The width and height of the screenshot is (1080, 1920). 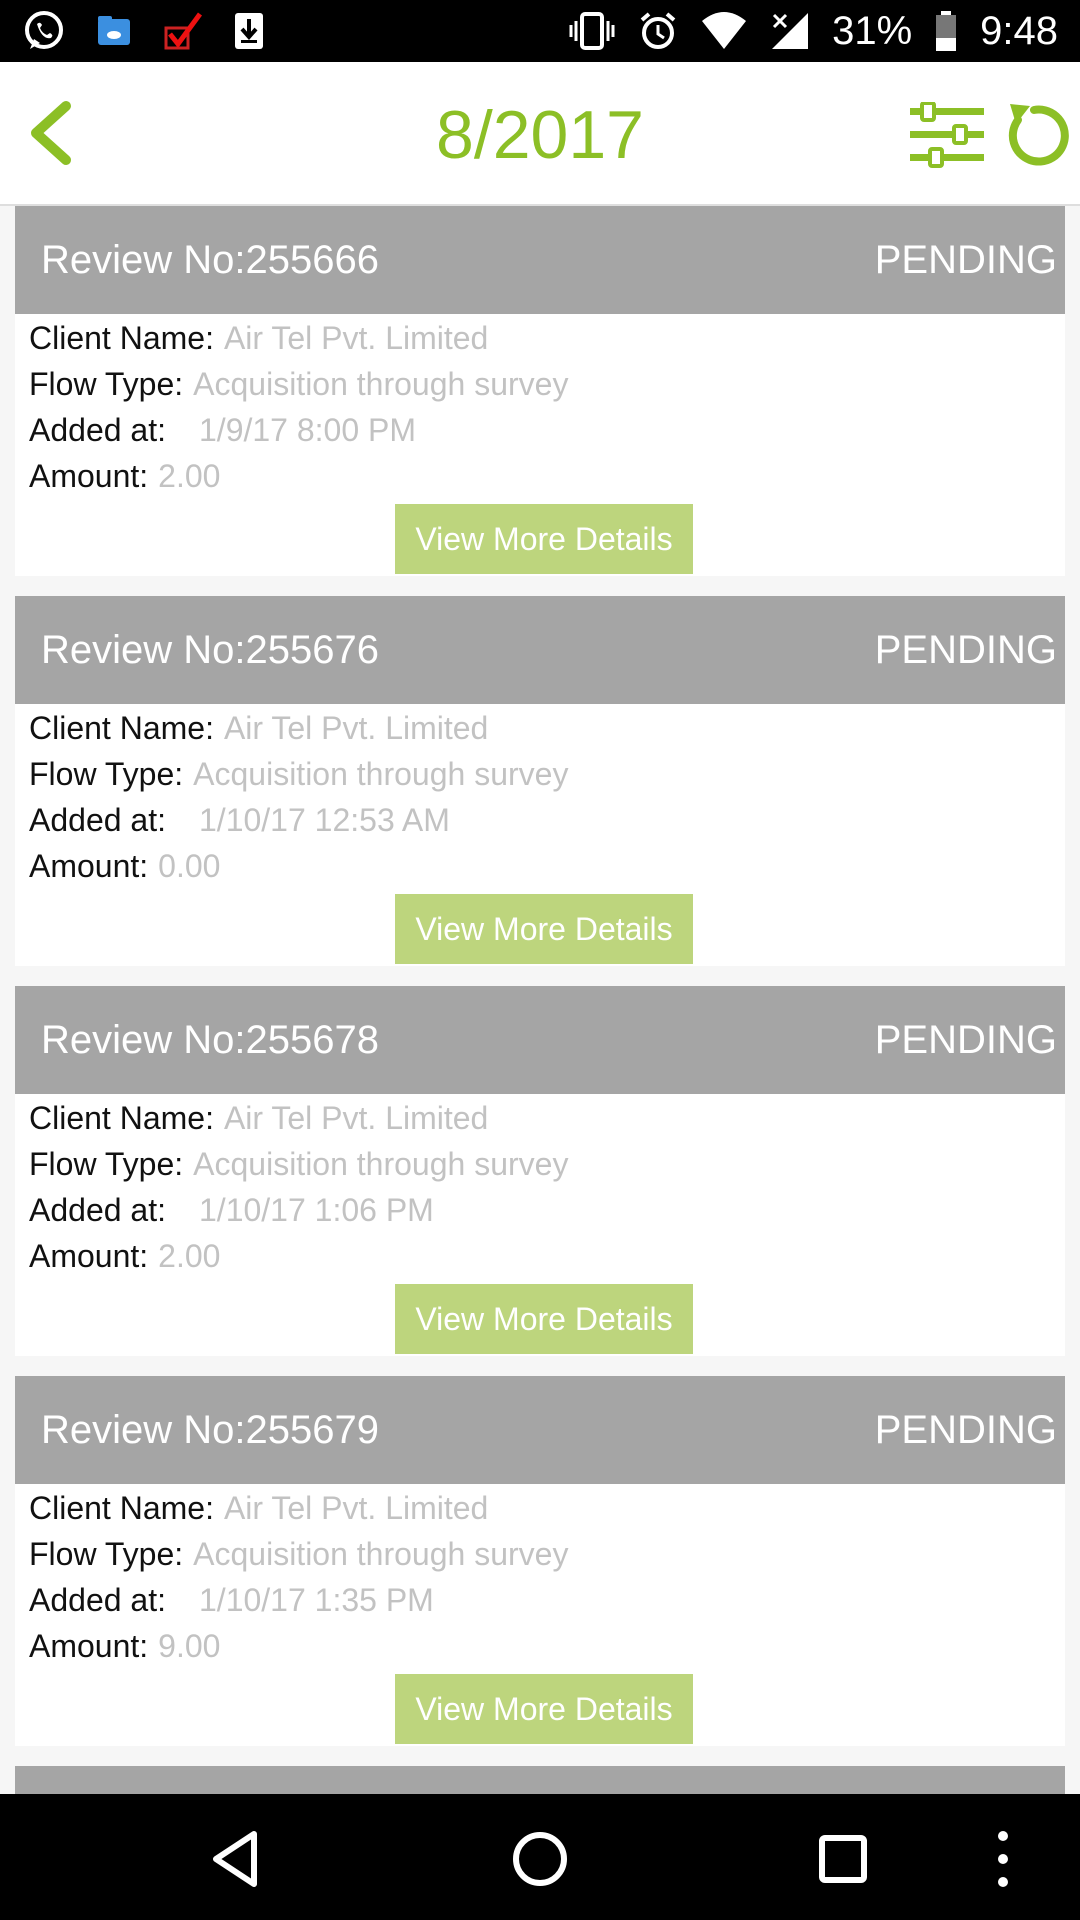 I want to click on vibrate-icon, so click(x=592, y=31).